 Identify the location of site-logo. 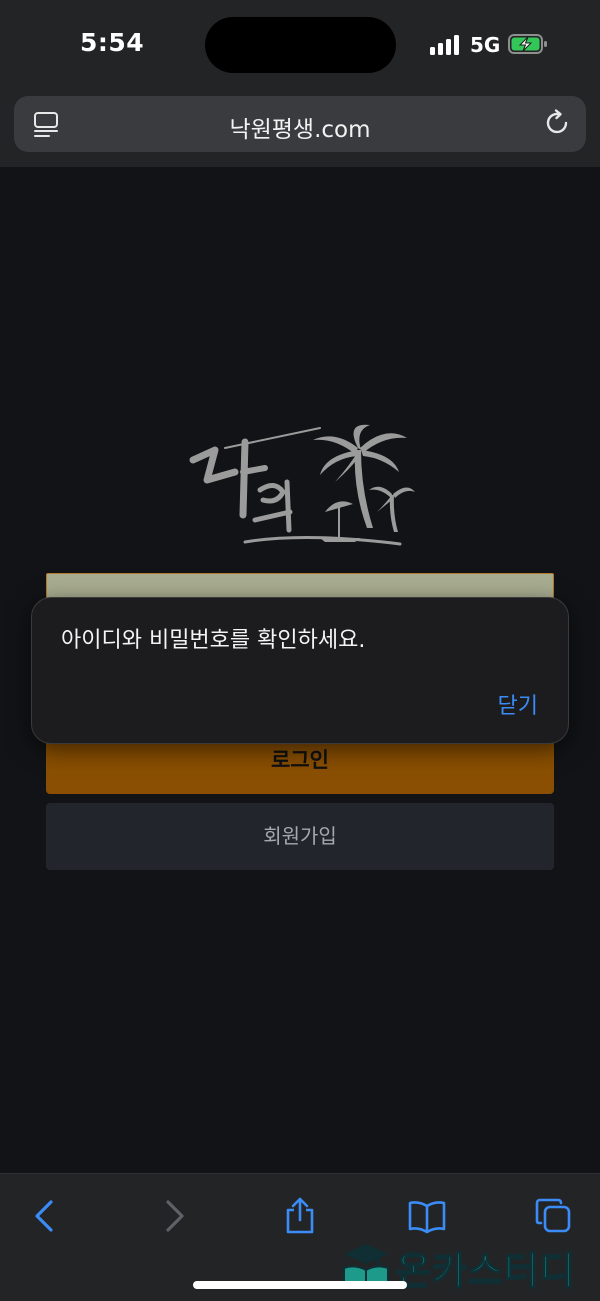
(302, 485).